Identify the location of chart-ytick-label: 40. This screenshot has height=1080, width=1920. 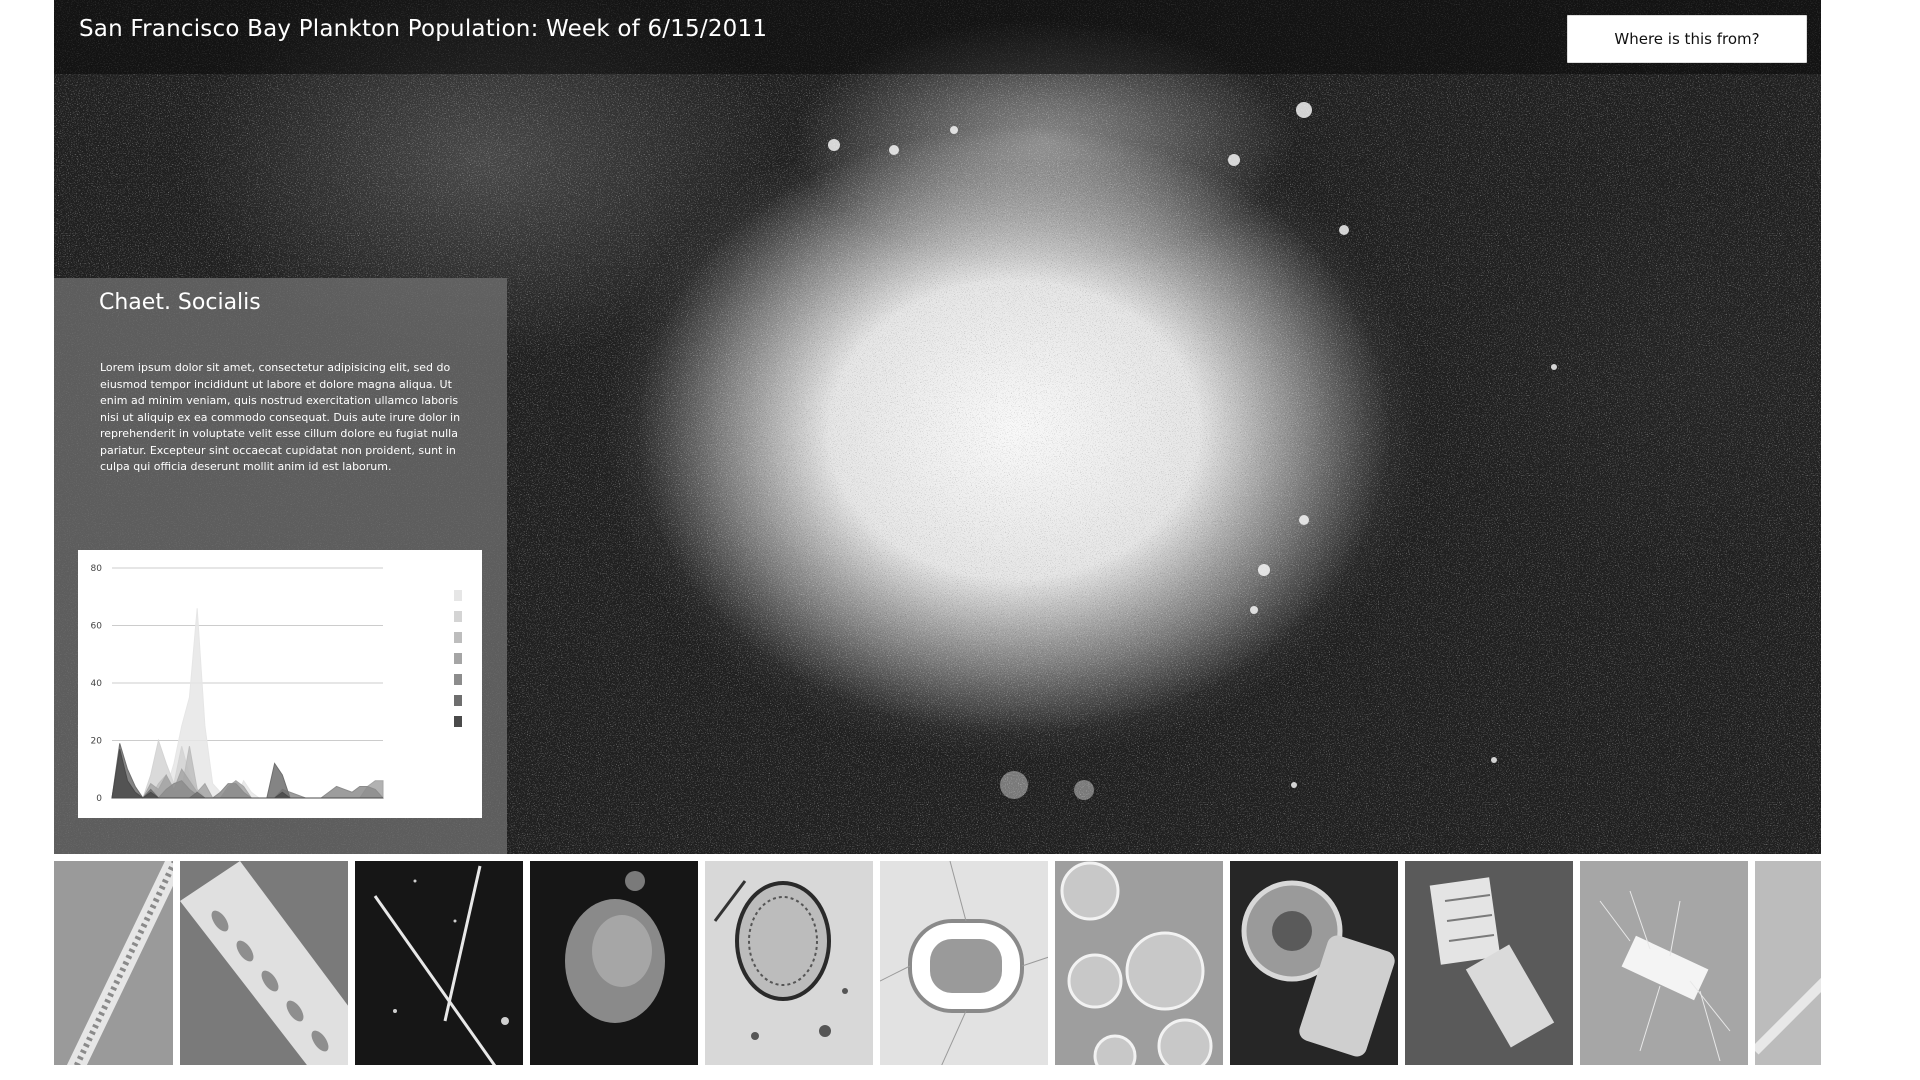
(97, 684).